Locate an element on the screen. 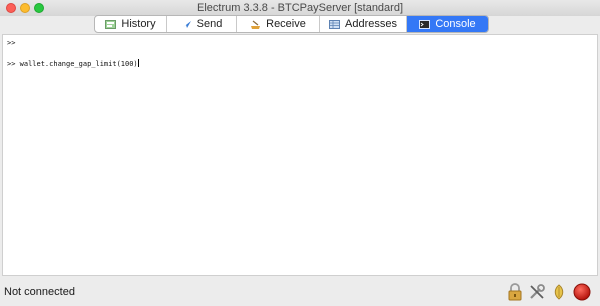  window-title: Electrum 3.3.8 - BTCPayServer [standard] is located at coordinates (300, 8).